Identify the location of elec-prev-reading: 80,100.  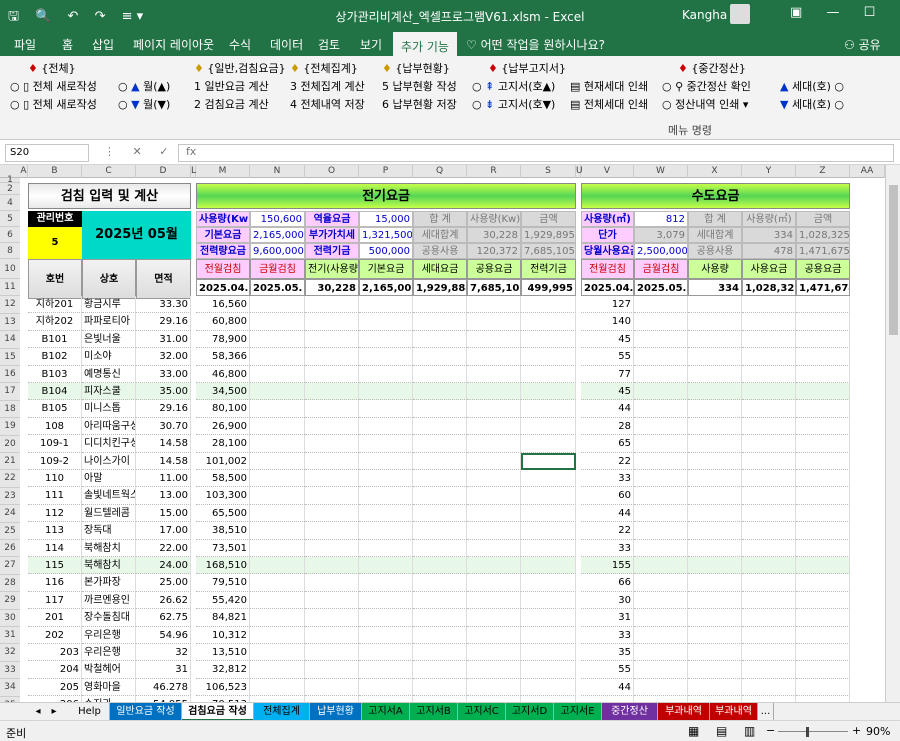
(223, 409).